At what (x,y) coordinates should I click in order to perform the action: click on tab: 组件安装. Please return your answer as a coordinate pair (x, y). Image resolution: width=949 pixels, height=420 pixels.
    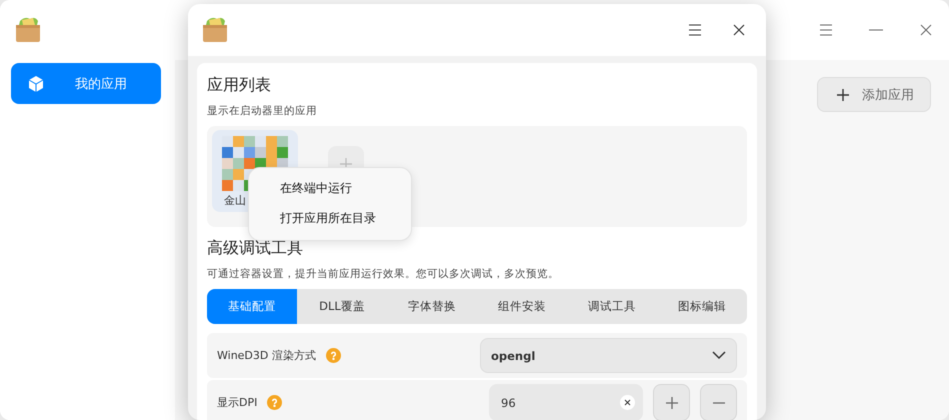
    Looking at the image, I should click on (522, 306).